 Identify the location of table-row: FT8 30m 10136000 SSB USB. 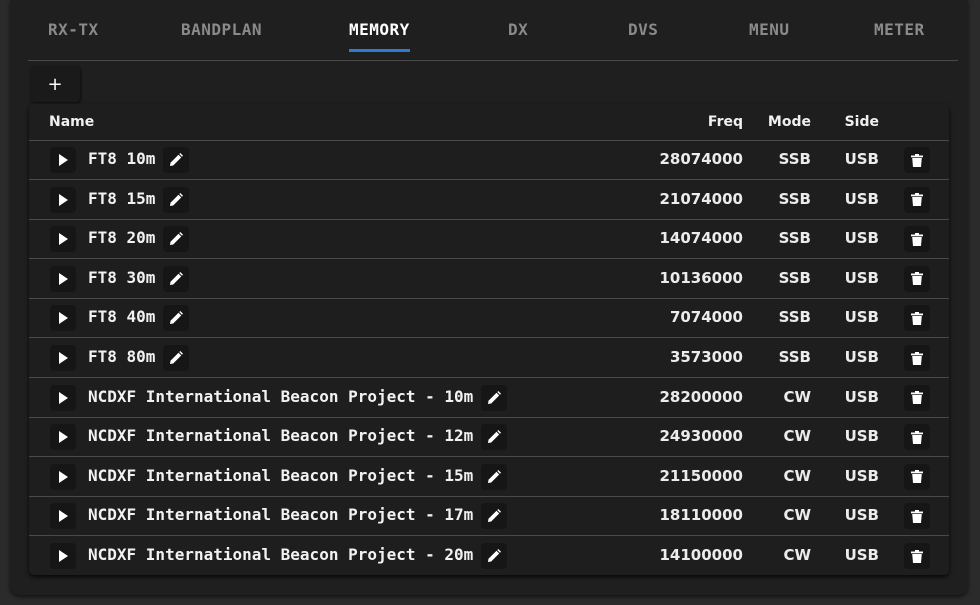
(489, 279).